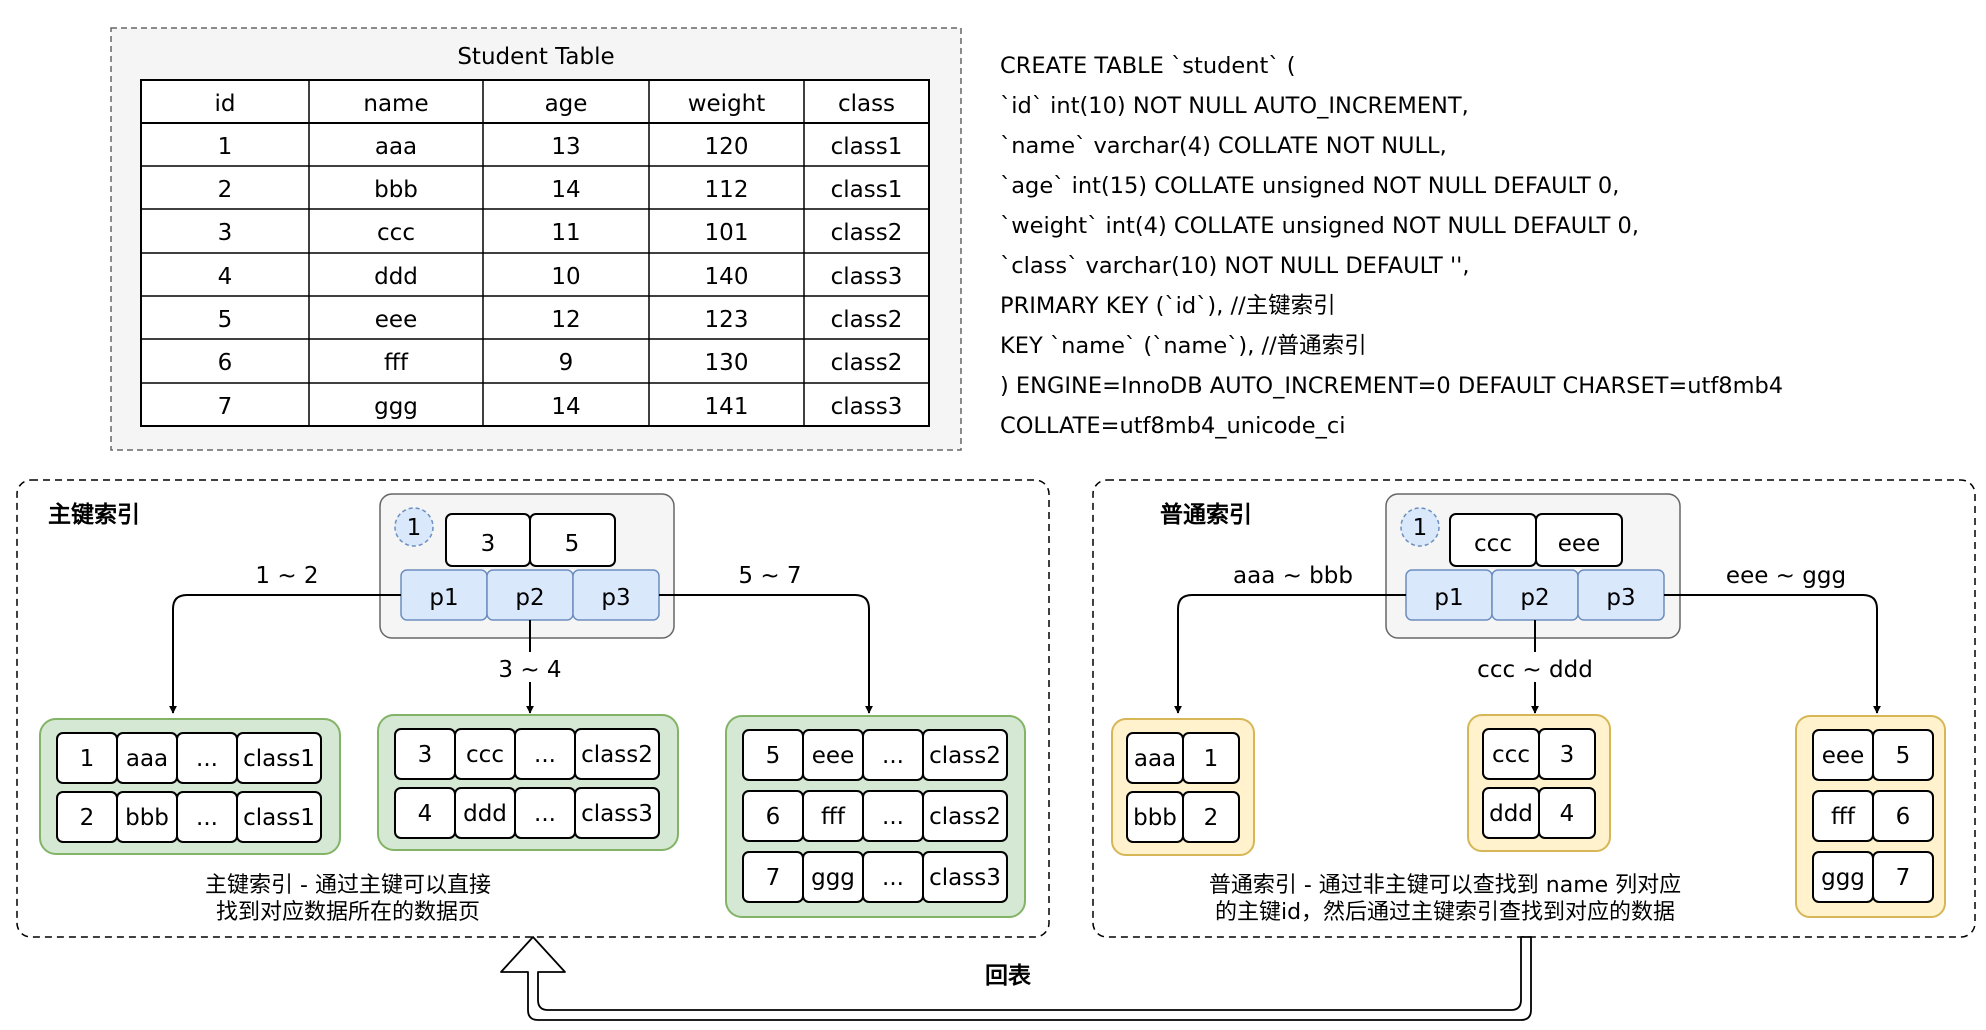  I want to click on secondary-leaf-cell-label: 5, so click(1903, 756).